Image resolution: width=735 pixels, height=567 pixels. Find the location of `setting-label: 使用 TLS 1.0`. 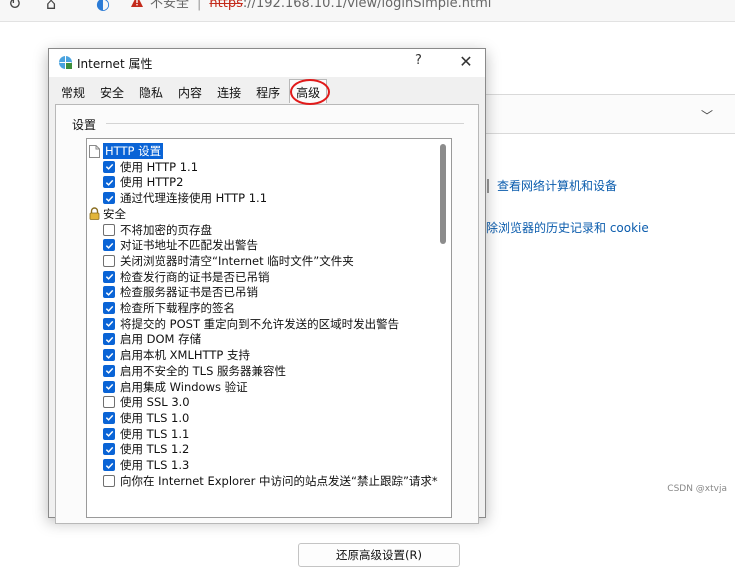

setting-label: 使用 TLS 1.0 is located at coordinates (154, 418).